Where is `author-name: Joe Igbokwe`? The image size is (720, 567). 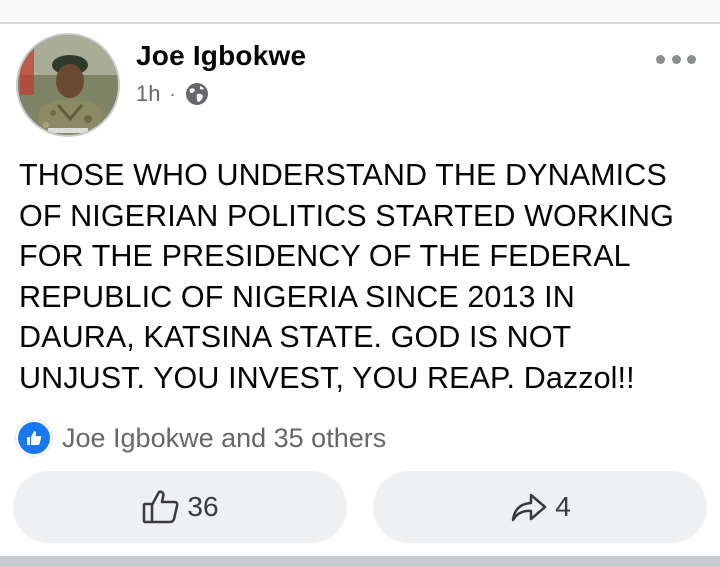
author-name: Joe Igbokwe is located at coordinates (221, 56).